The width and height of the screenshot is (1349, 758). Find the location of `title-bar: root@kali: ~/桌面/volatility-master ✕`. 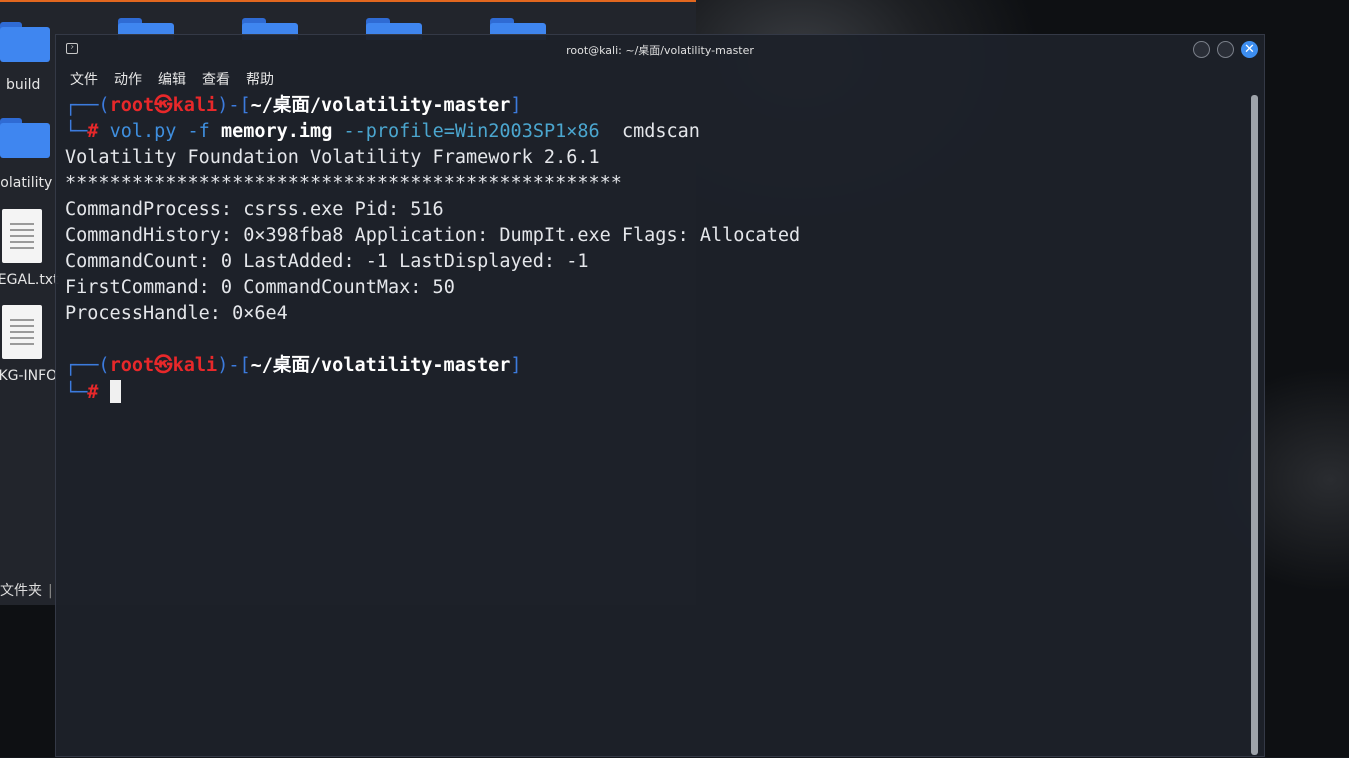

title-bar: root@kali: ~/桌面/volatility-master ✕ is located at coordinates (660, 50).